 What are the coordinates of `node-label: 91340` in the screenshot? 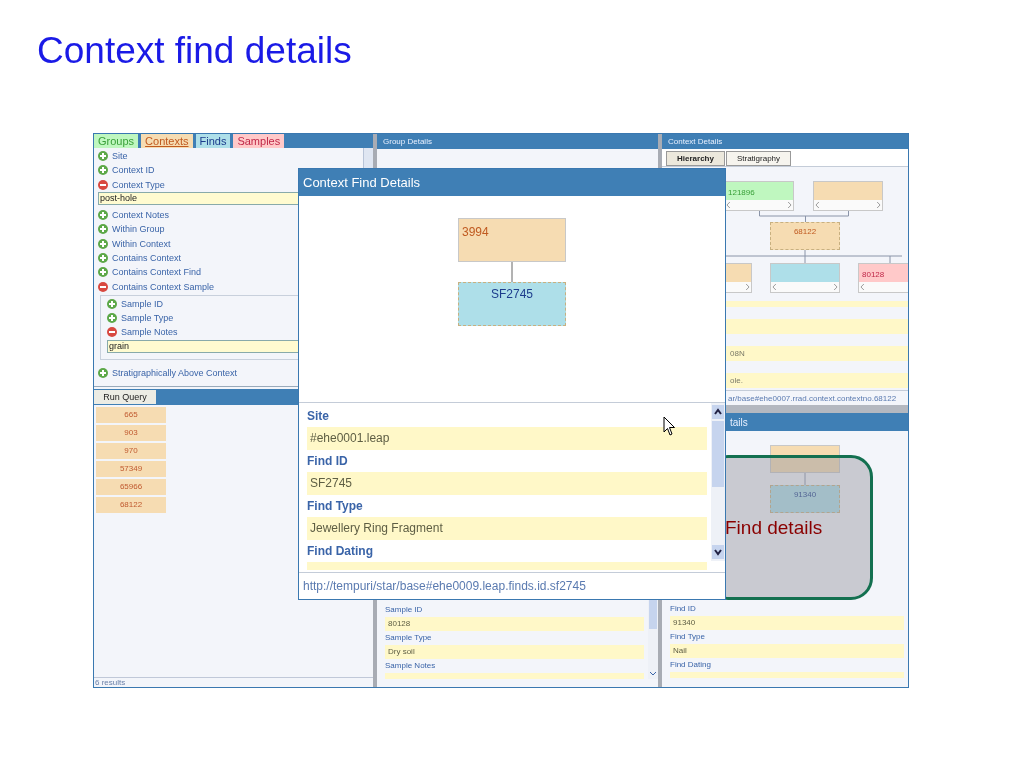 It's located at (805, 494).